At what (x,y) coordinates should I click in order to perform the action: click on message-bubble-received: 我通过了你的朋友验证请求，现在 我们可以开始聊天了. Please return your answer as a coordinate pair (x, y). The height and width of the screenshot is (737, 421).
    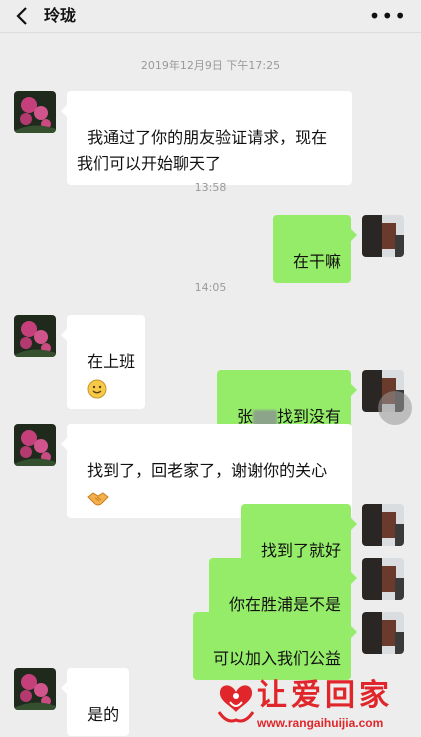
    Looking at the image, I should click on (206, 138).